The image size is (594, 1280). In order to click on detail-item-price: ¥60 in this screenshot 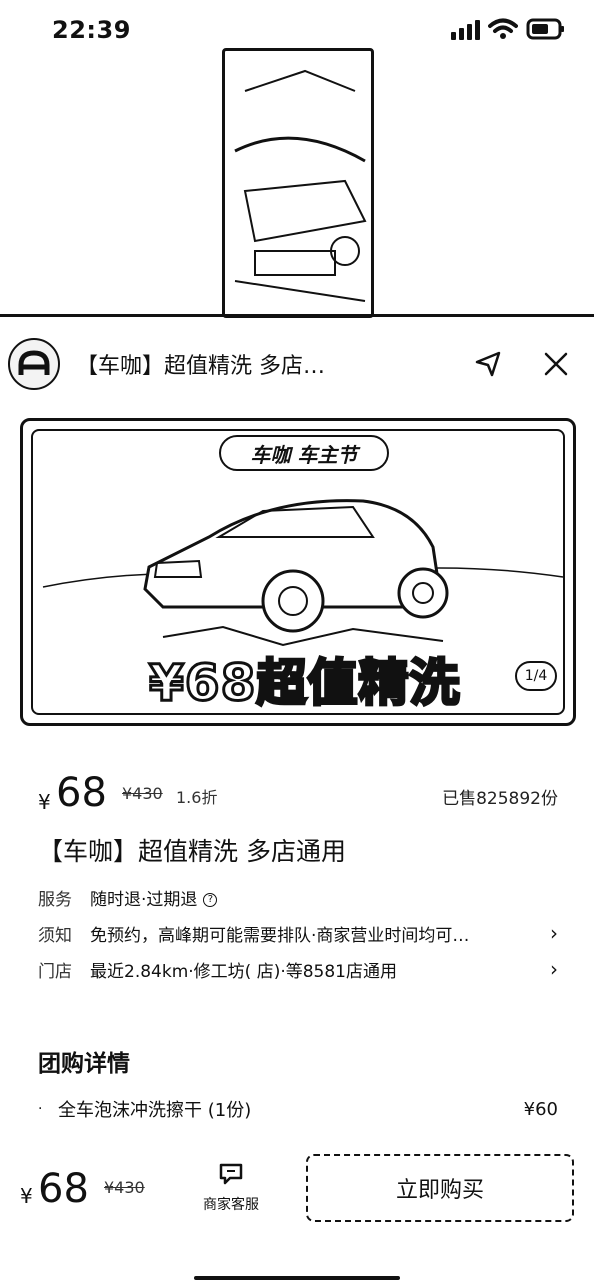, I will do `click(540, 1109)`.